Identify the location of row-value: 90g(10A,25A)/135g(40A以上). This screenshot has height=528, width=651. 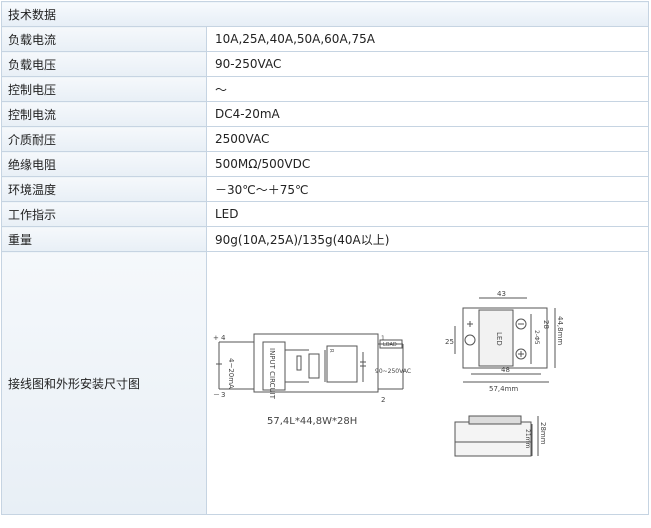
(427, 239).